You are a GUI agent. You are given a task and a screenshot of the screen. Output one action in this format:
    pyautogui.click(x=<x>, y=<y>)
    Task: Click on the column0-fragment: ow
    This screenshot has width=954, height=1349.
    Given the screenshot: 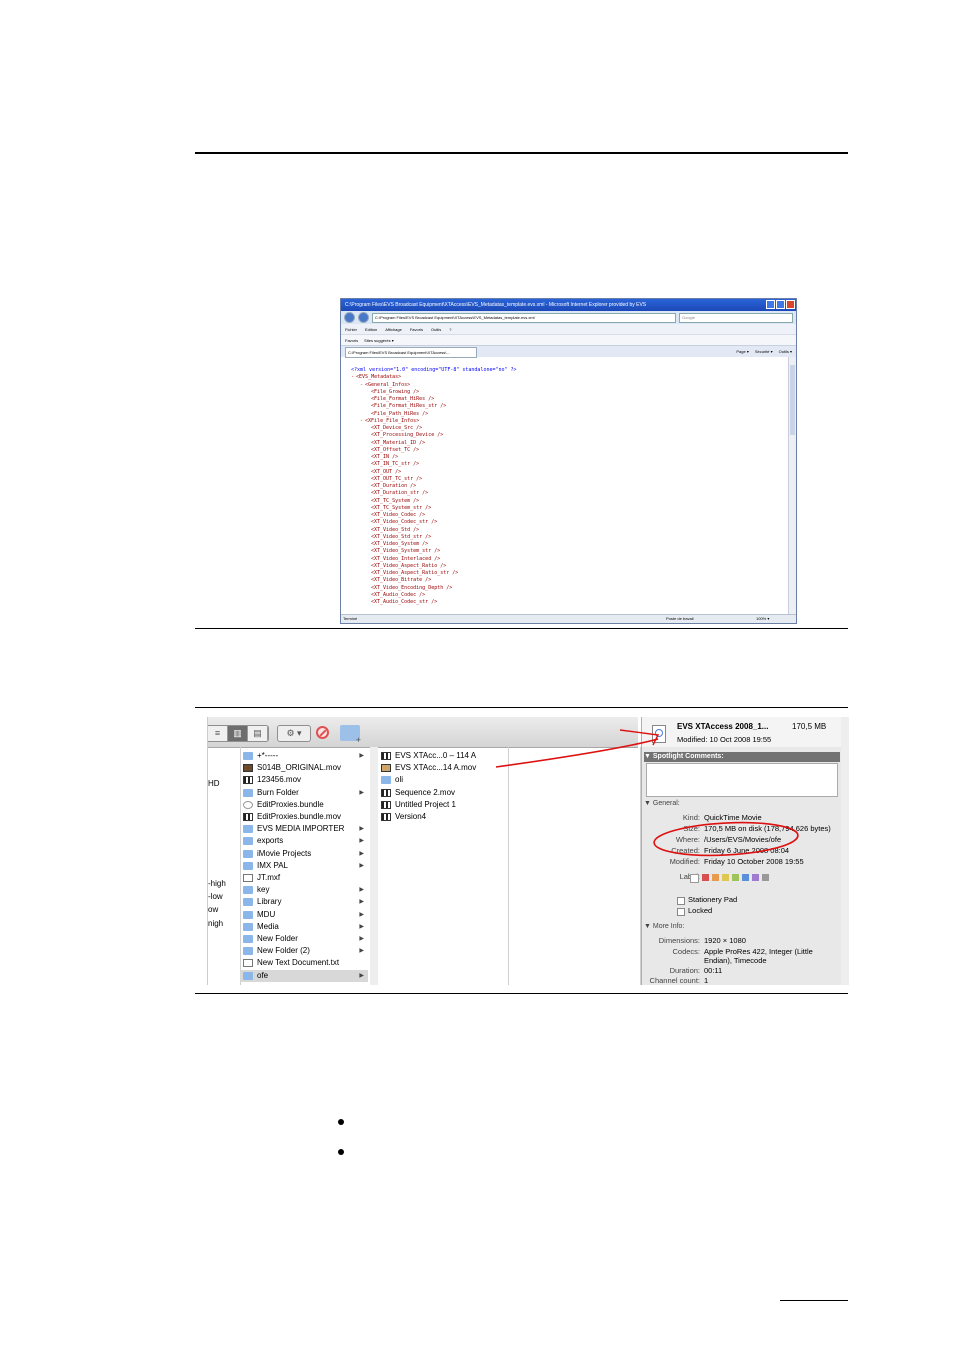 What is the action you would take?
    pyautogui.click(x=213, y=909)
    